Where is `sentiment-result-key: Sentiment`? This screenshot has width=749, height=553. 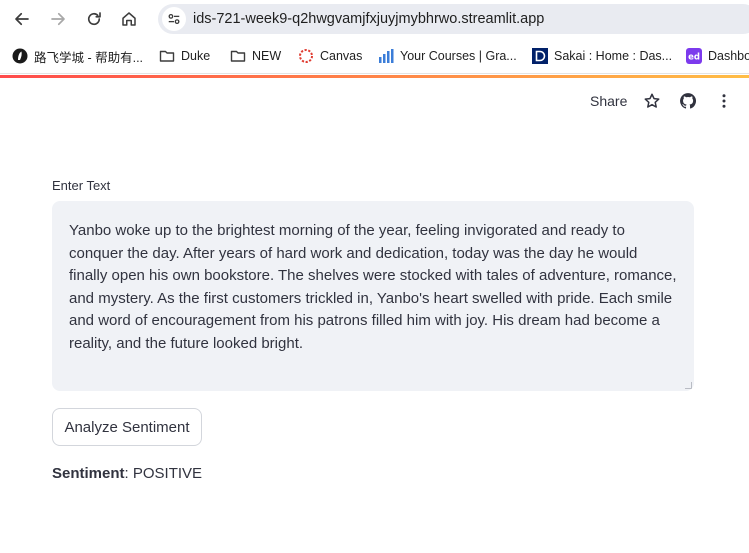
sentiment-result-key: Sentiment is located at coordinates (88, 473).